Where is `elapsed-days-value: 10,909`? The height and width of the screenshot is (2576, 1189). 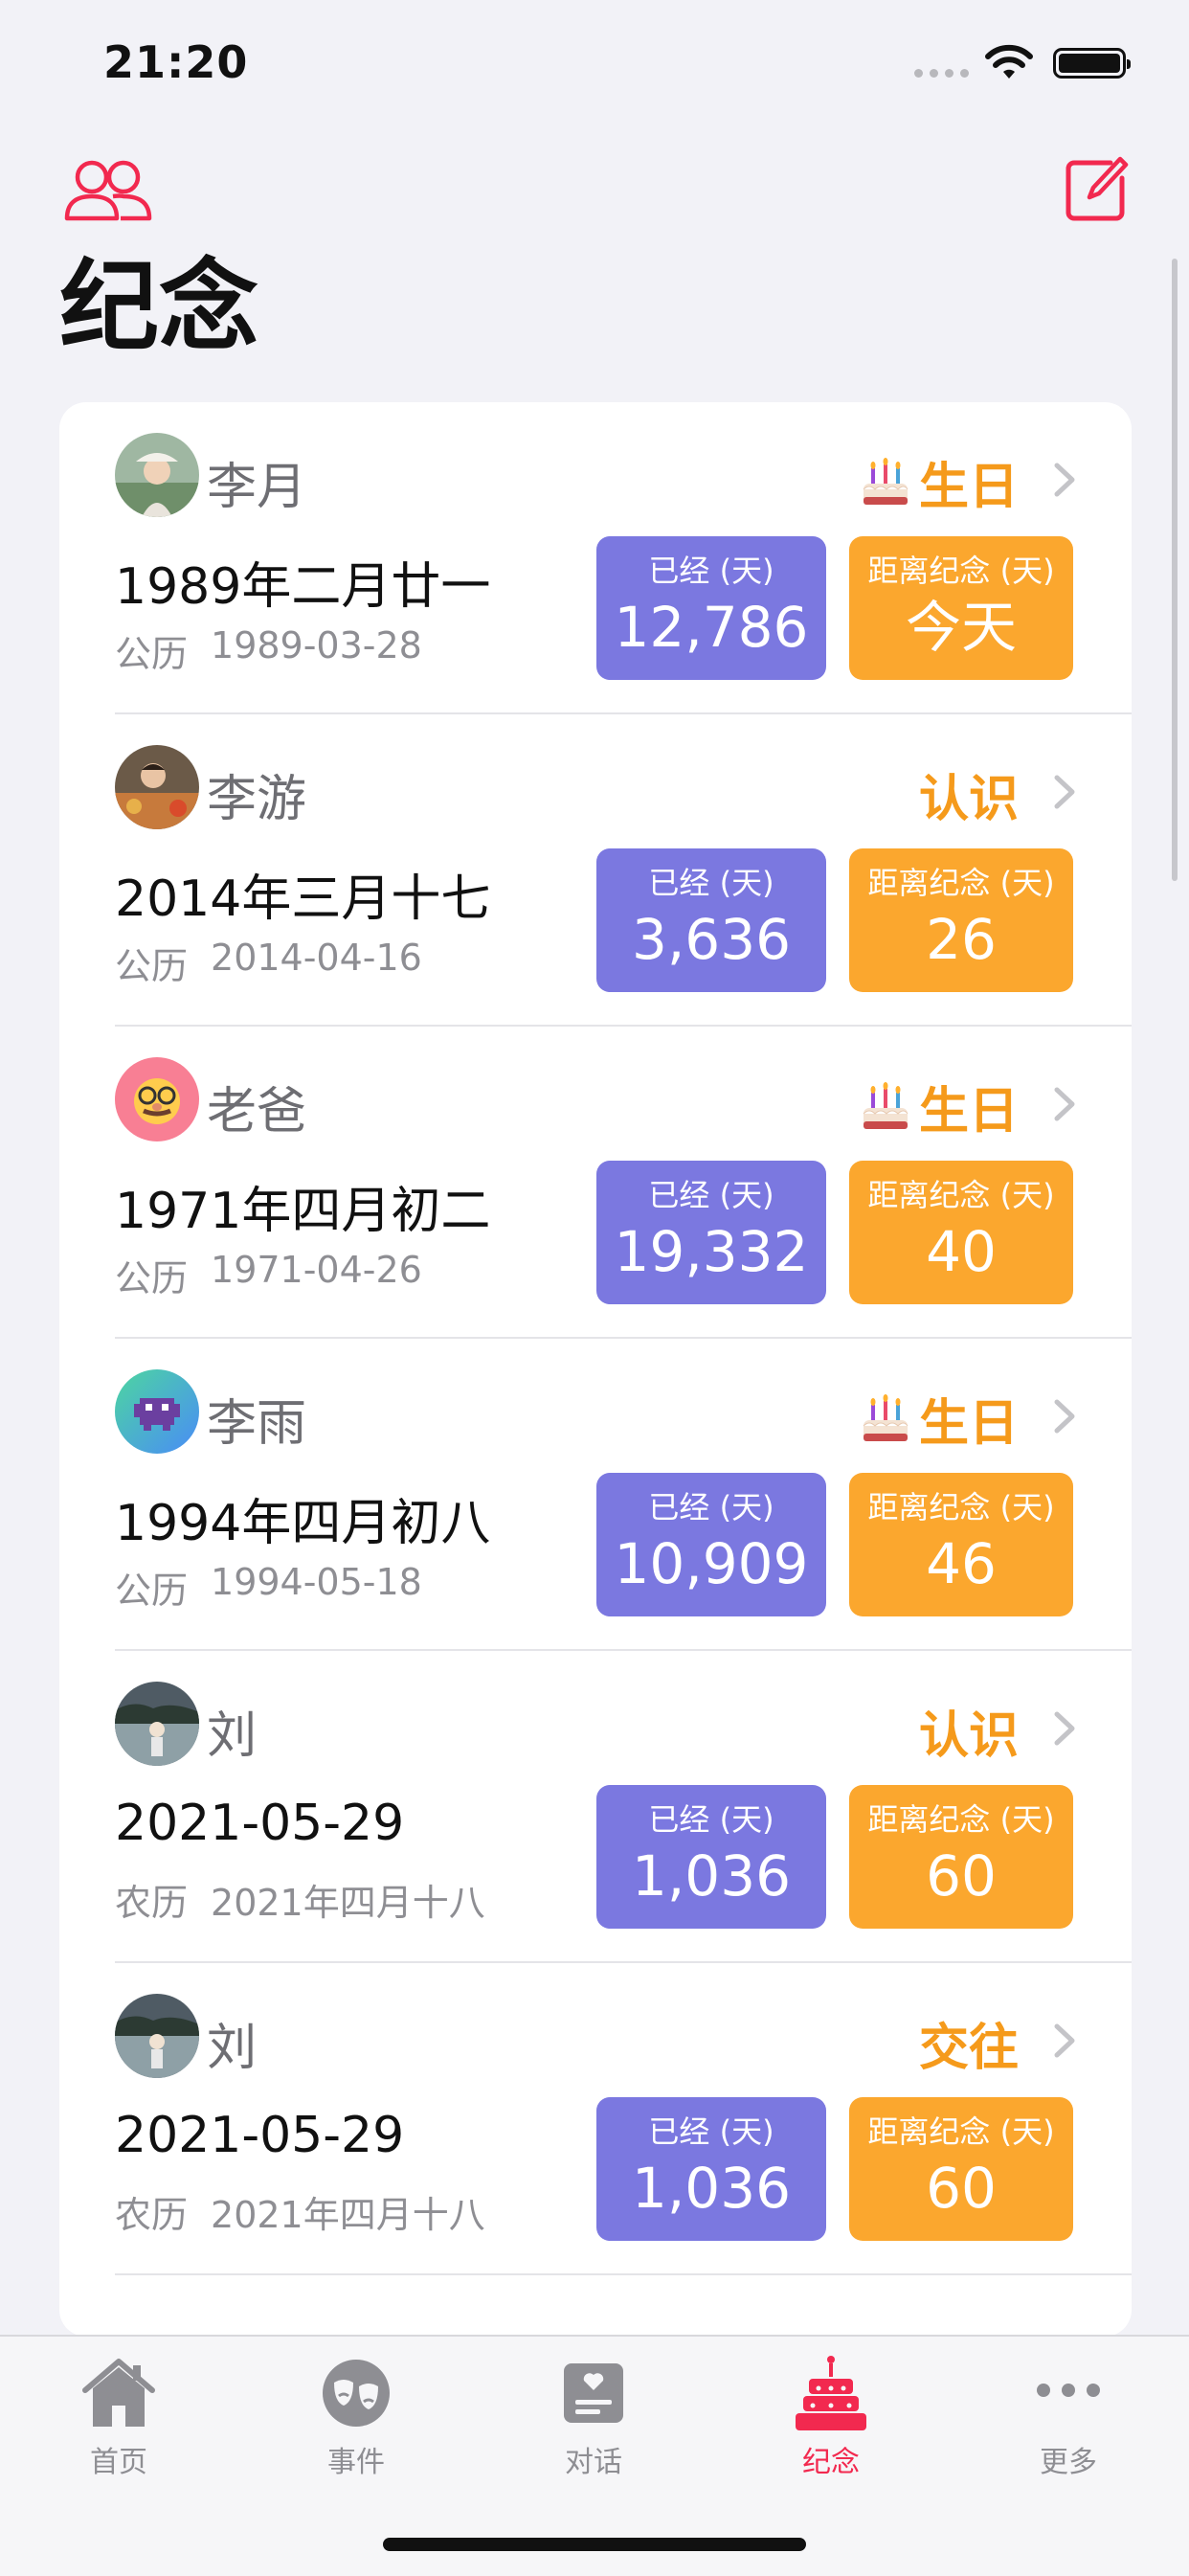
elapsed-days-value: 10,909 is located at coordinates (711, 1563).